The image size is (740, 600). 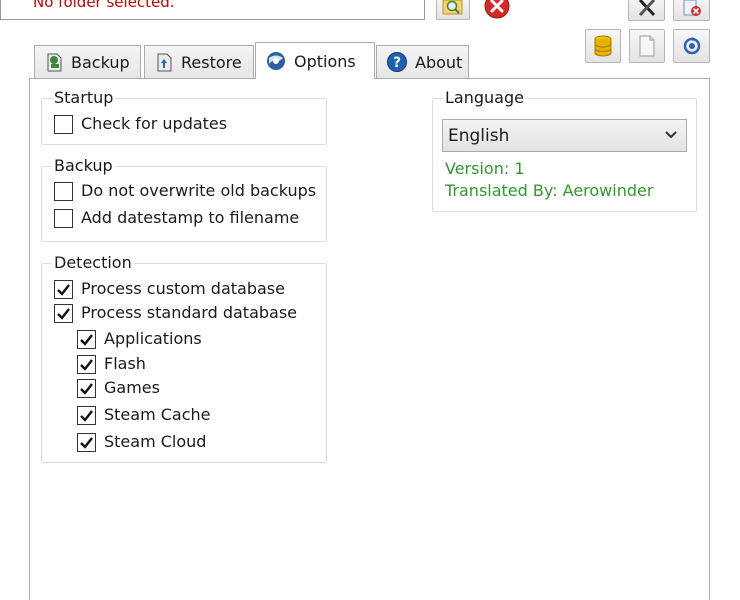 I want to click on datestamp-option: Add datestamp to filename, so click(x=176, y=218).